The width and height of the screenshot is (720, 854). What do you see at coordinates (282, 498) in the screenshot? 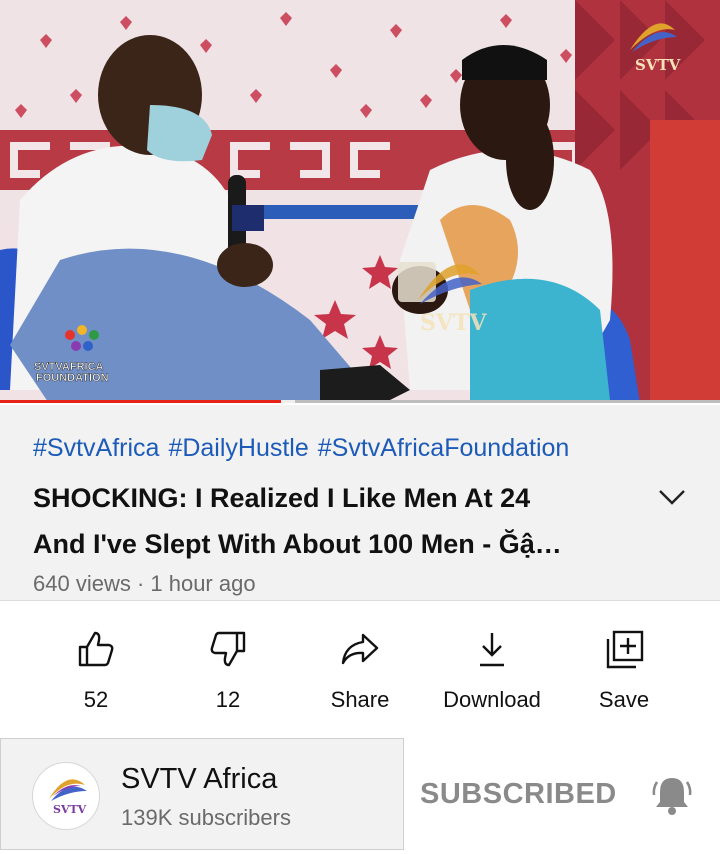
I see `video-title-line: SHOCKING: I Realized I Like Men At 24` at bounding box center [282, 498].